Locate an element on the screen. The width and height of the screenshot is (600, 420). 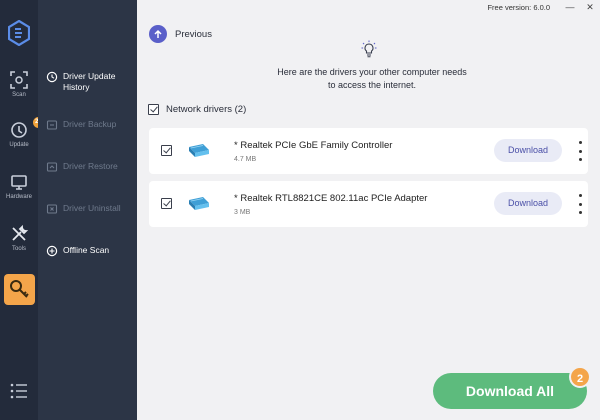
subnav-item-update-history: Driver Update History is located at coordinates (90, 82).